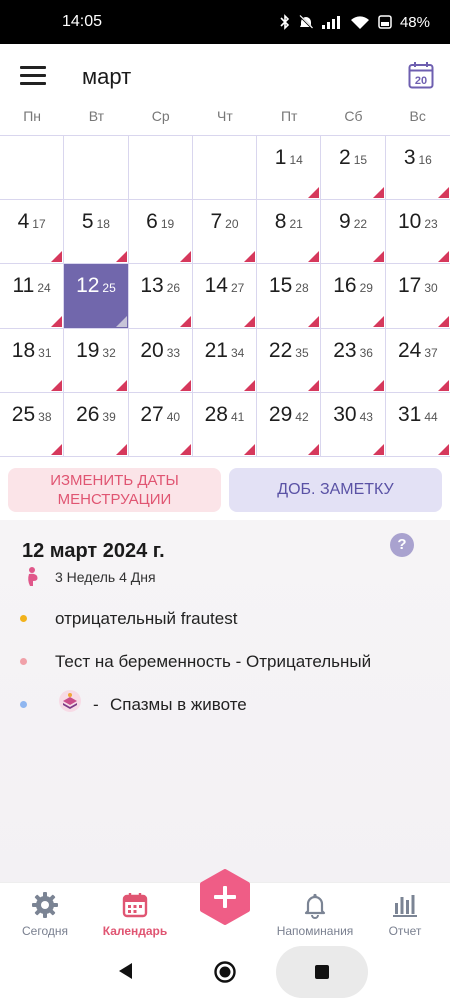 Image resolution: width=450 pixels, height=1000 pixels. I want to click on day-cell-31: 31 44, so click(417, 424).